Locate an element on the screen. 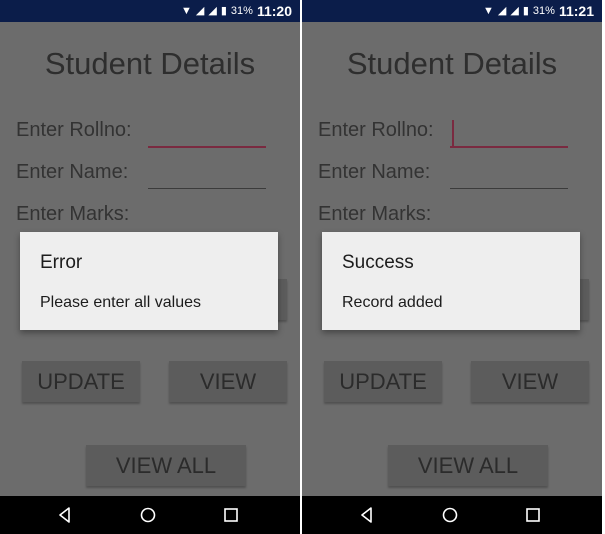 The image size is (605, 534). dialog-message: Please enter all values is located at coordinates (120, 302).